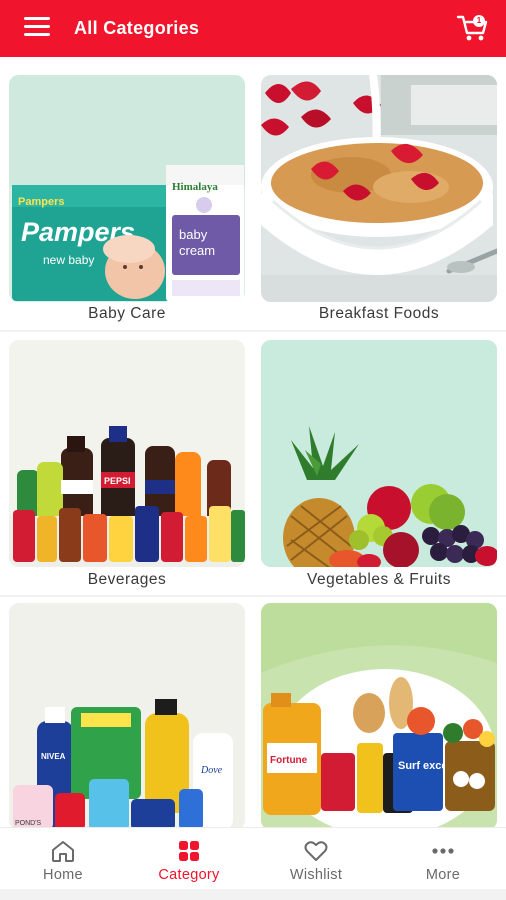 This screenshot has height=900, width=506. Describe the element at coordinates (211, 770) in the screenshot. I see `svg-text: Dove` at that location.